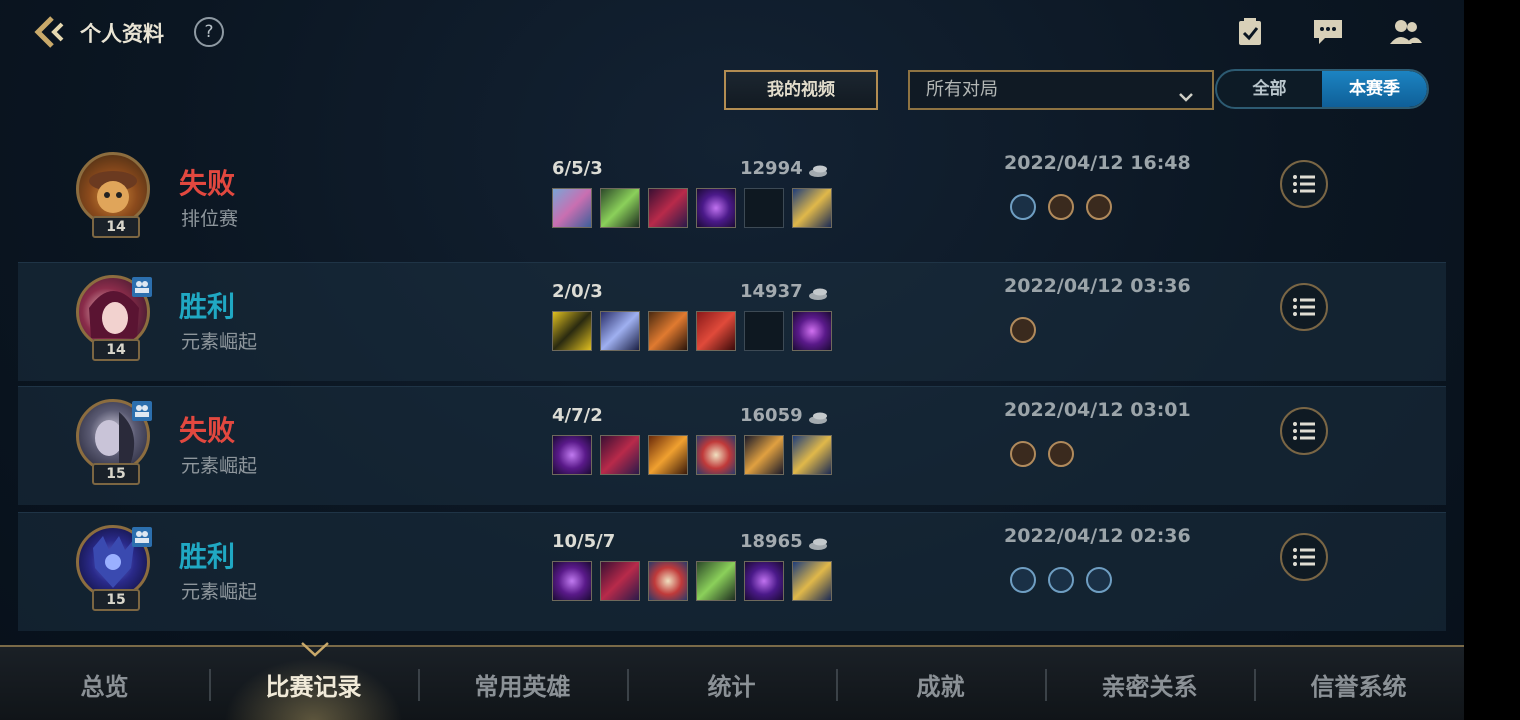 The image size is (1520, 720). I want to click on kda: 10/5/7, so click(584, 541).